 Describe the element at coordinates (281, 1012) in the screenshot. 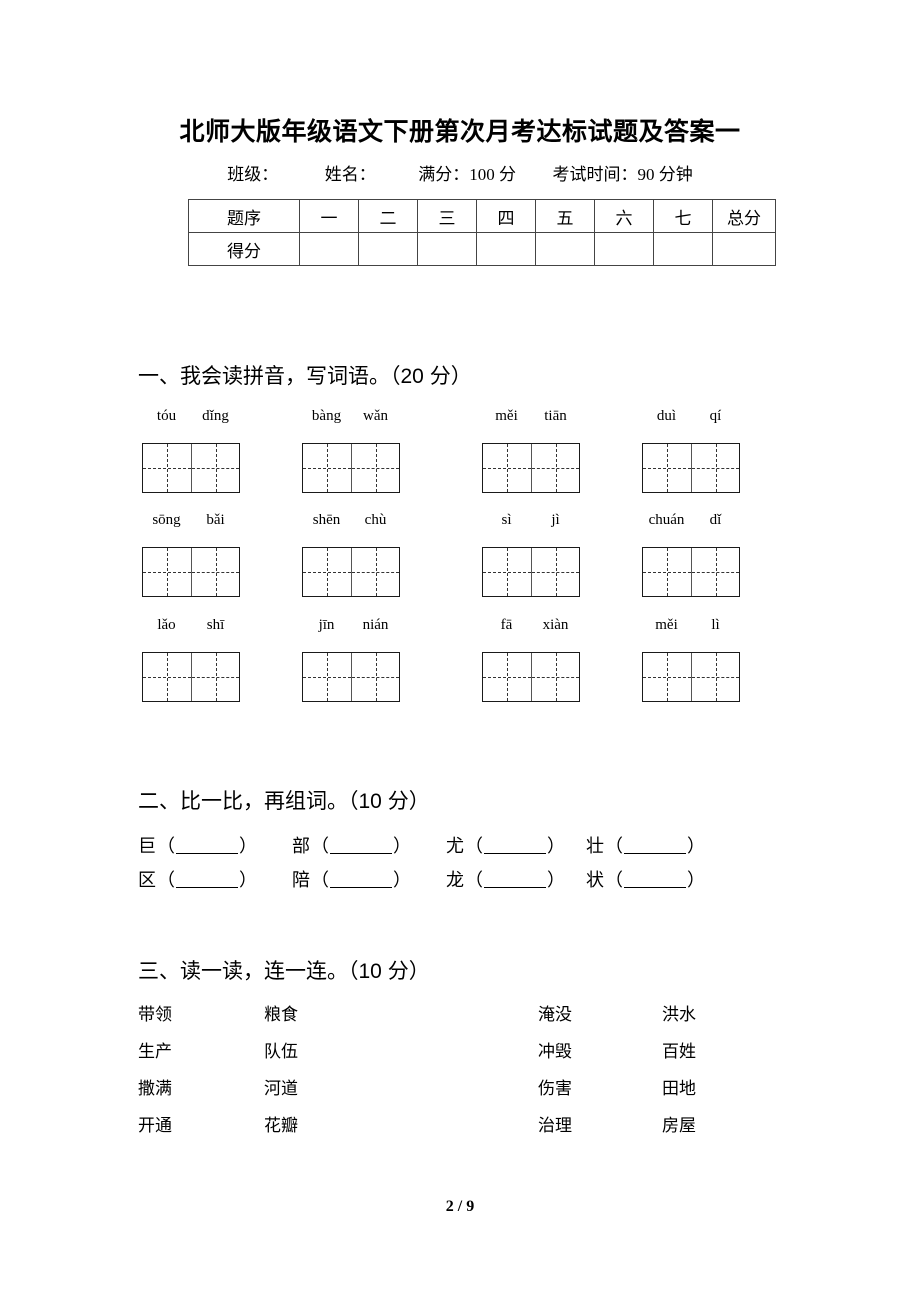

I see `matching-word: 粮食` at that location.